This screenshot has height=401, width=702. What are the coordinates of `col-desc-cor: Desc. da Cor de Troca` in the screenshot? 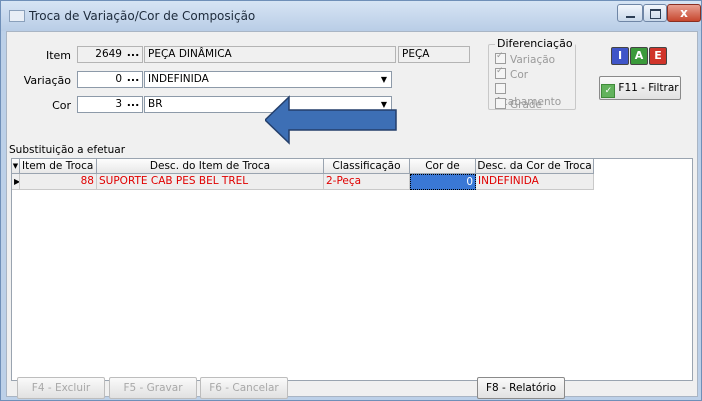 It's located at (535, 166).